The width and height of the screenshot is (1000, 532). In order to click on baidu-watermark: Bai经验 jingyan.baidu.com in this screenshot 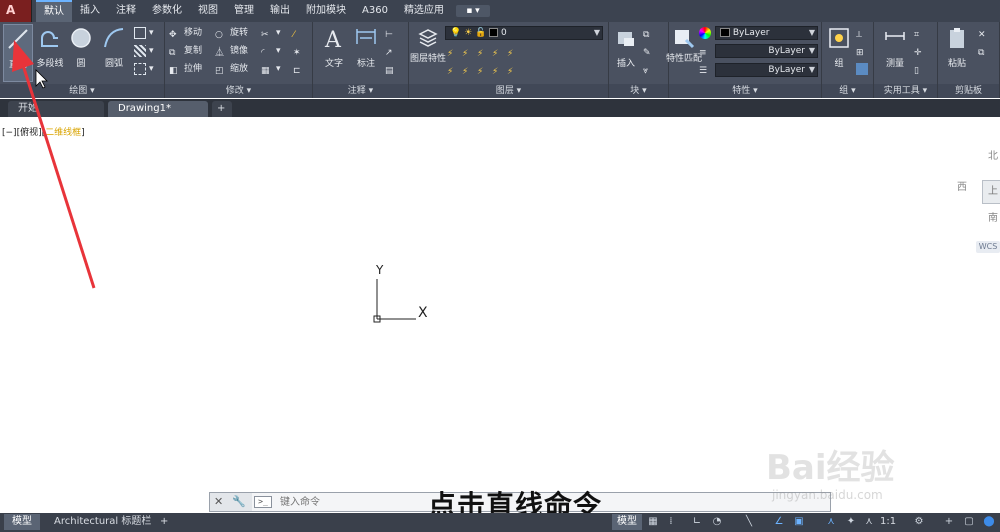, I will do `click(874, 466)`.